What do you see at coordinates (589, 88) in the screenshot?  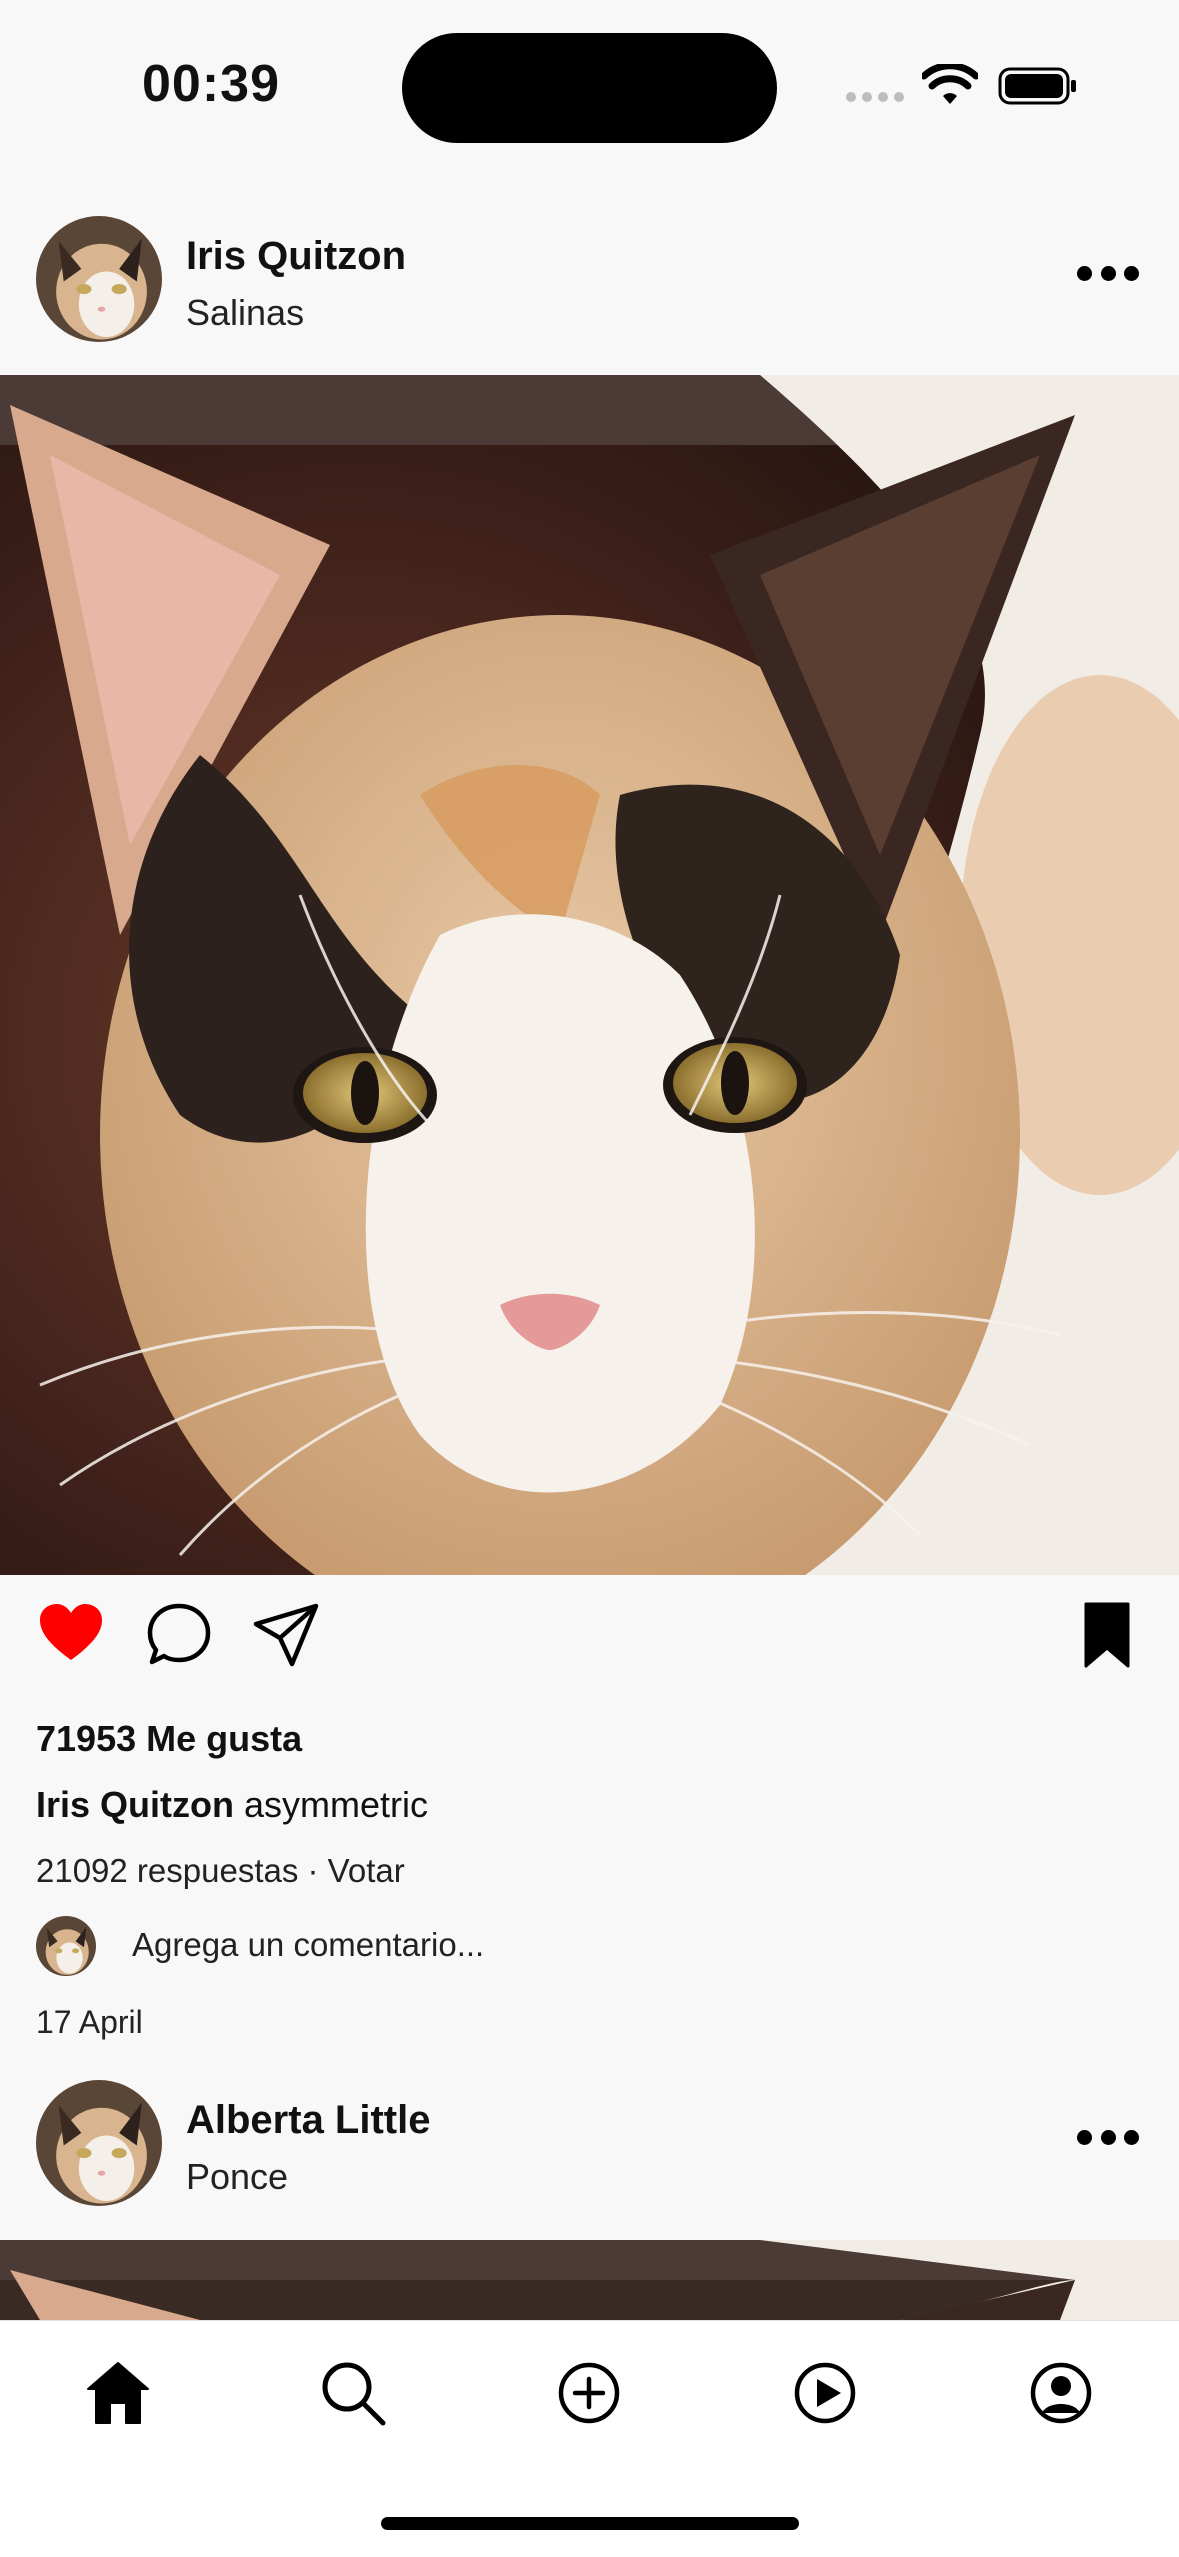 I see `dynamic-island` at bounding box center [589, 88].